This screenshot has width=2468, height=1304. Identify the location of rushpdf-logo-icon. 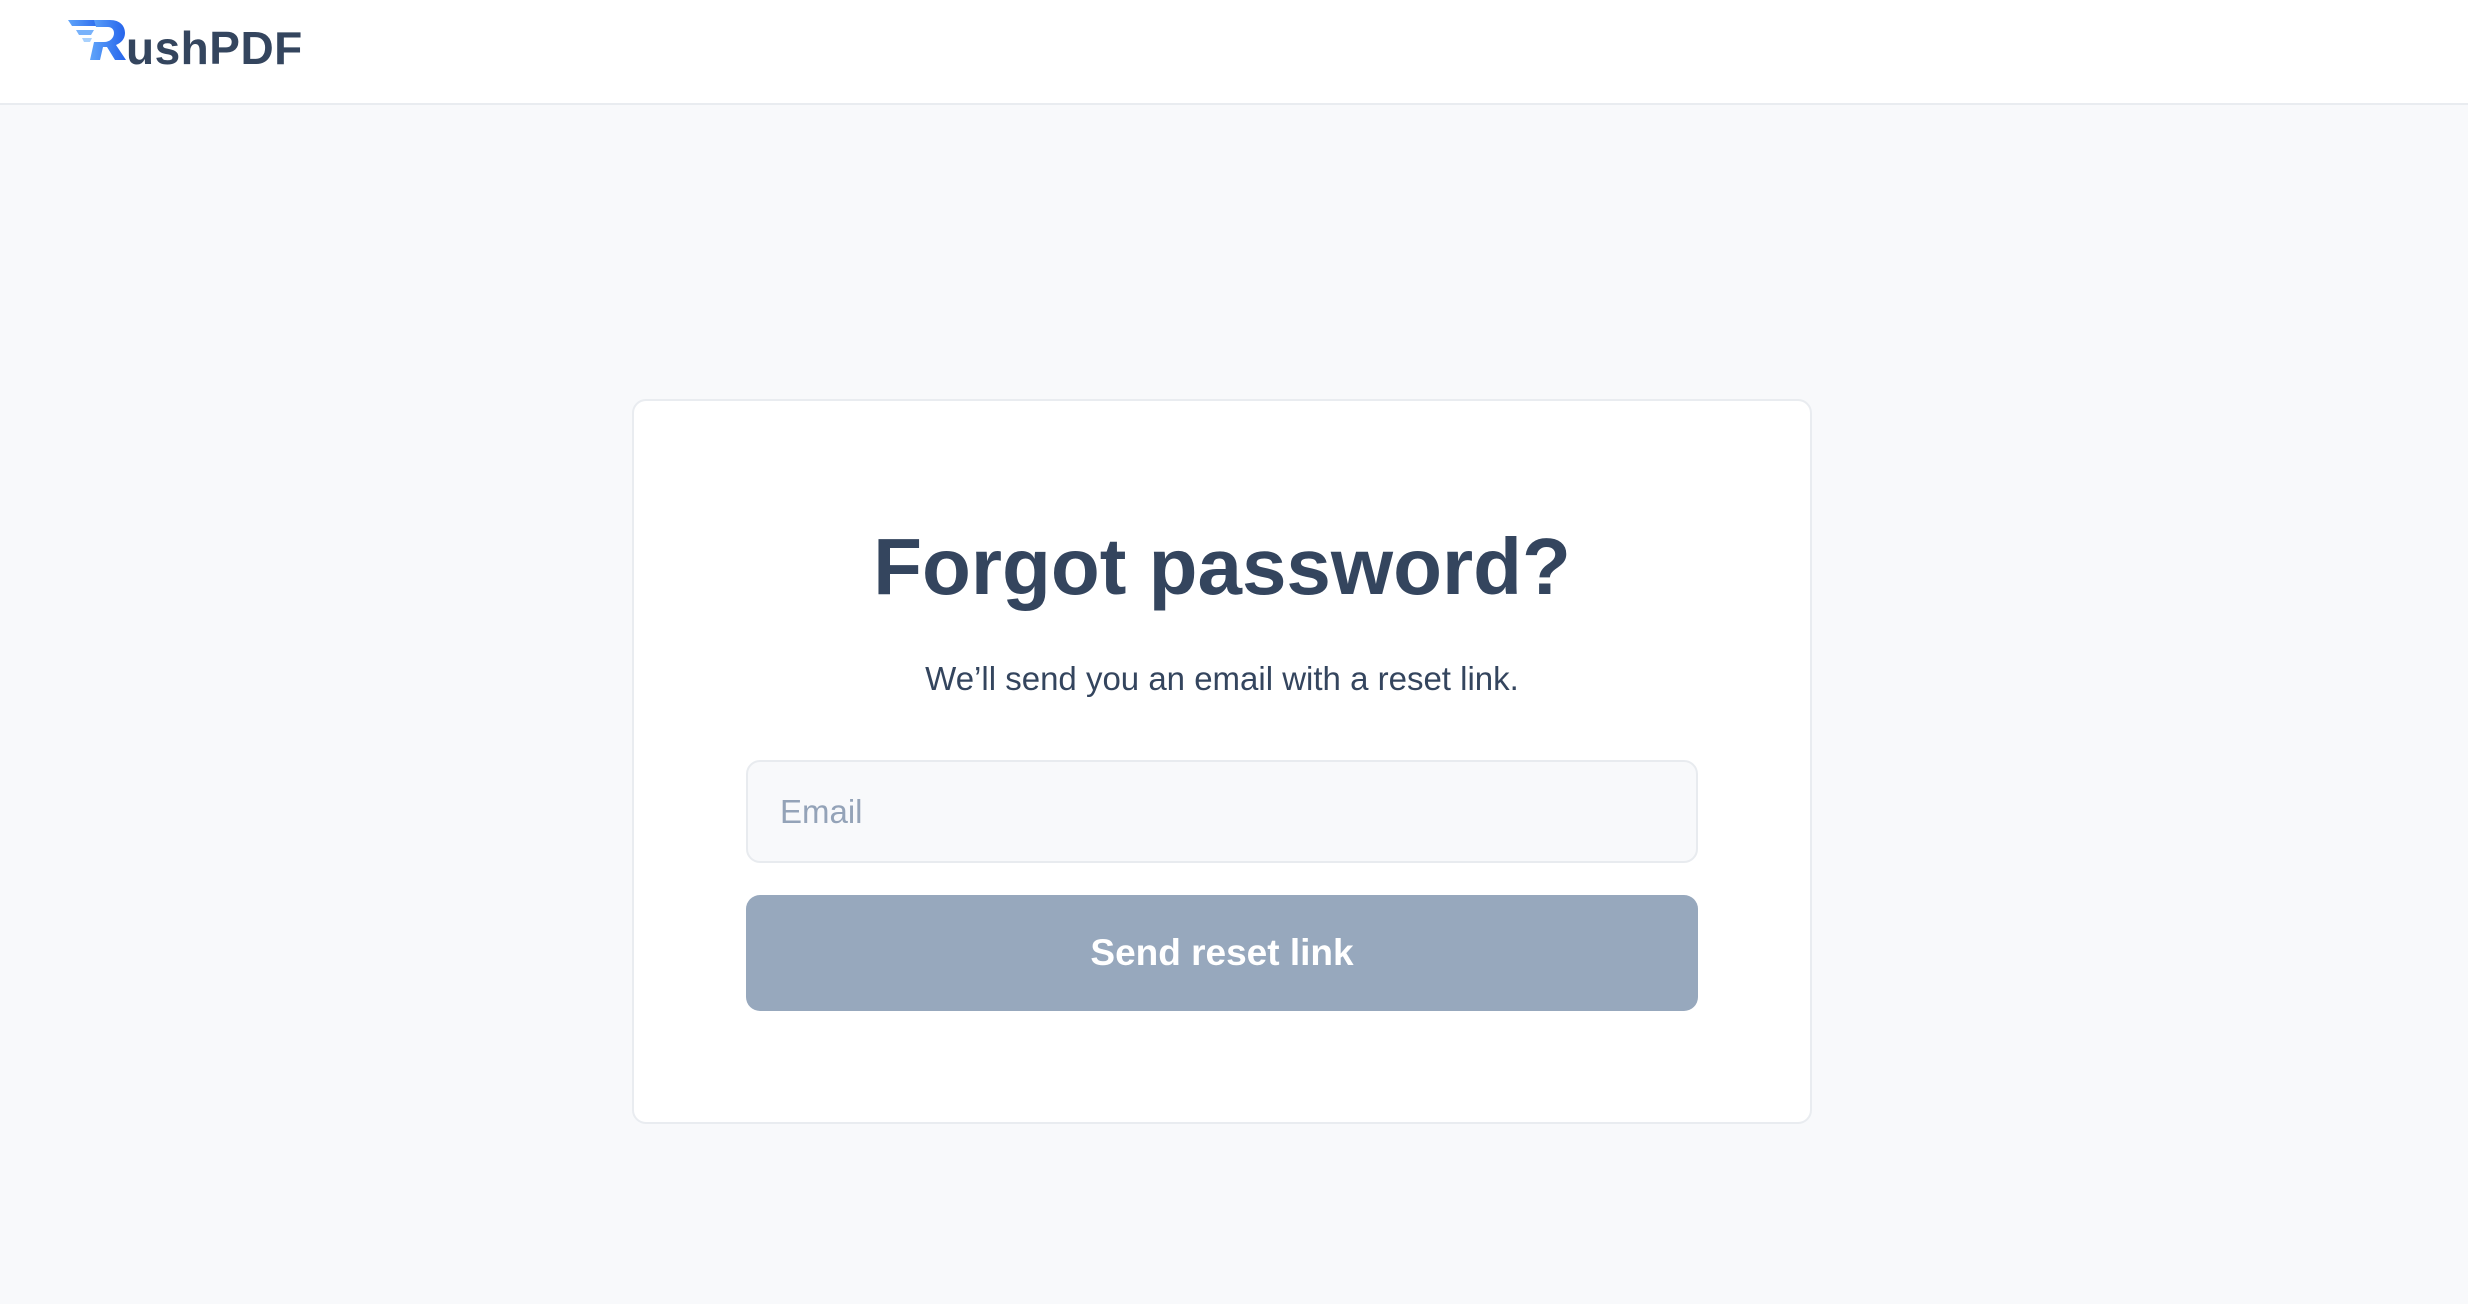
(97, 40).